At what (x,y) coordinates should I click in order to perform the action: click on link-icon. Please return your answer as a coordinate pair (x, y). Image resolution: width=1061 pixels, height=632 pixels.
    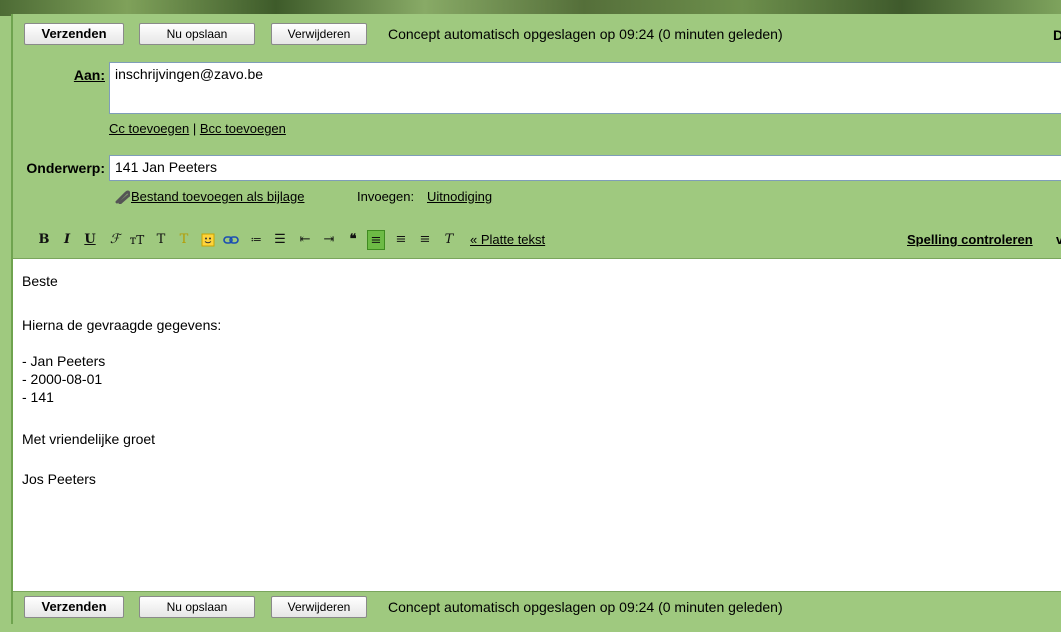
    Looking at the image, I should click on (231, 240).